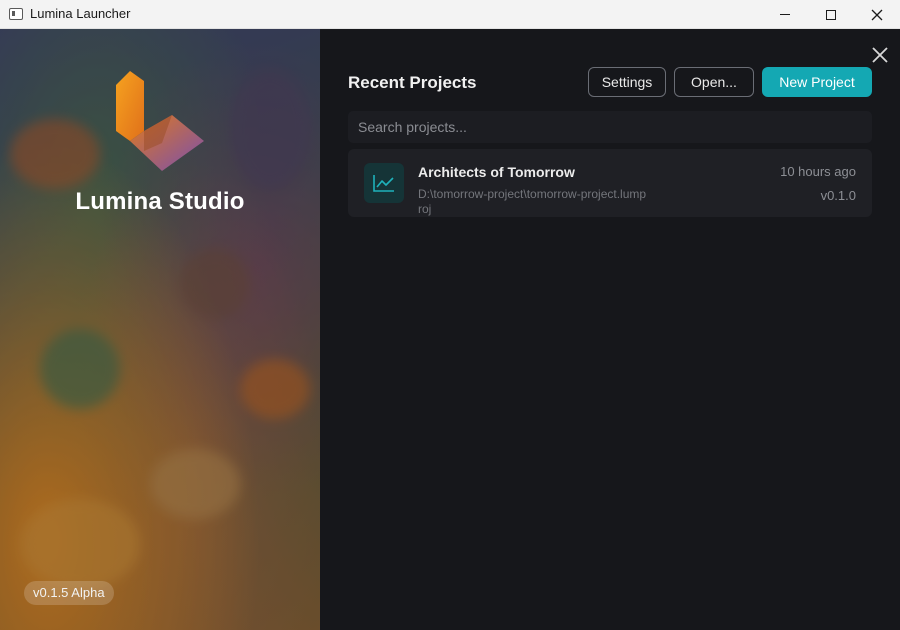 This screenshot has width=900, height=630. What do you see at coordinates (80, 13) in the screenshot?
I see `window-title: Lumina Launcher` at bounding box center [80, 13].